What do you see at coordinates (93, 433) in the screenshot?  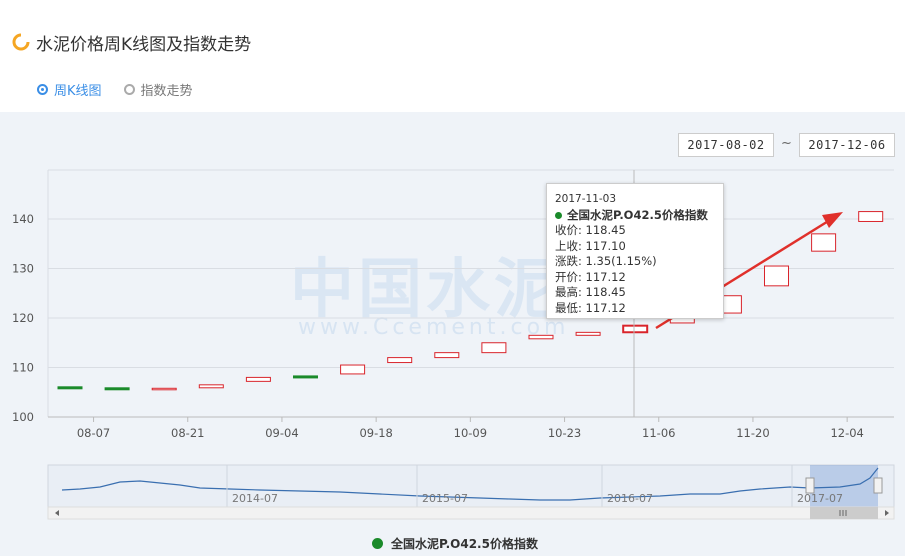 I see `x-tick-label: 08-07` at bounding box center [93, 433].